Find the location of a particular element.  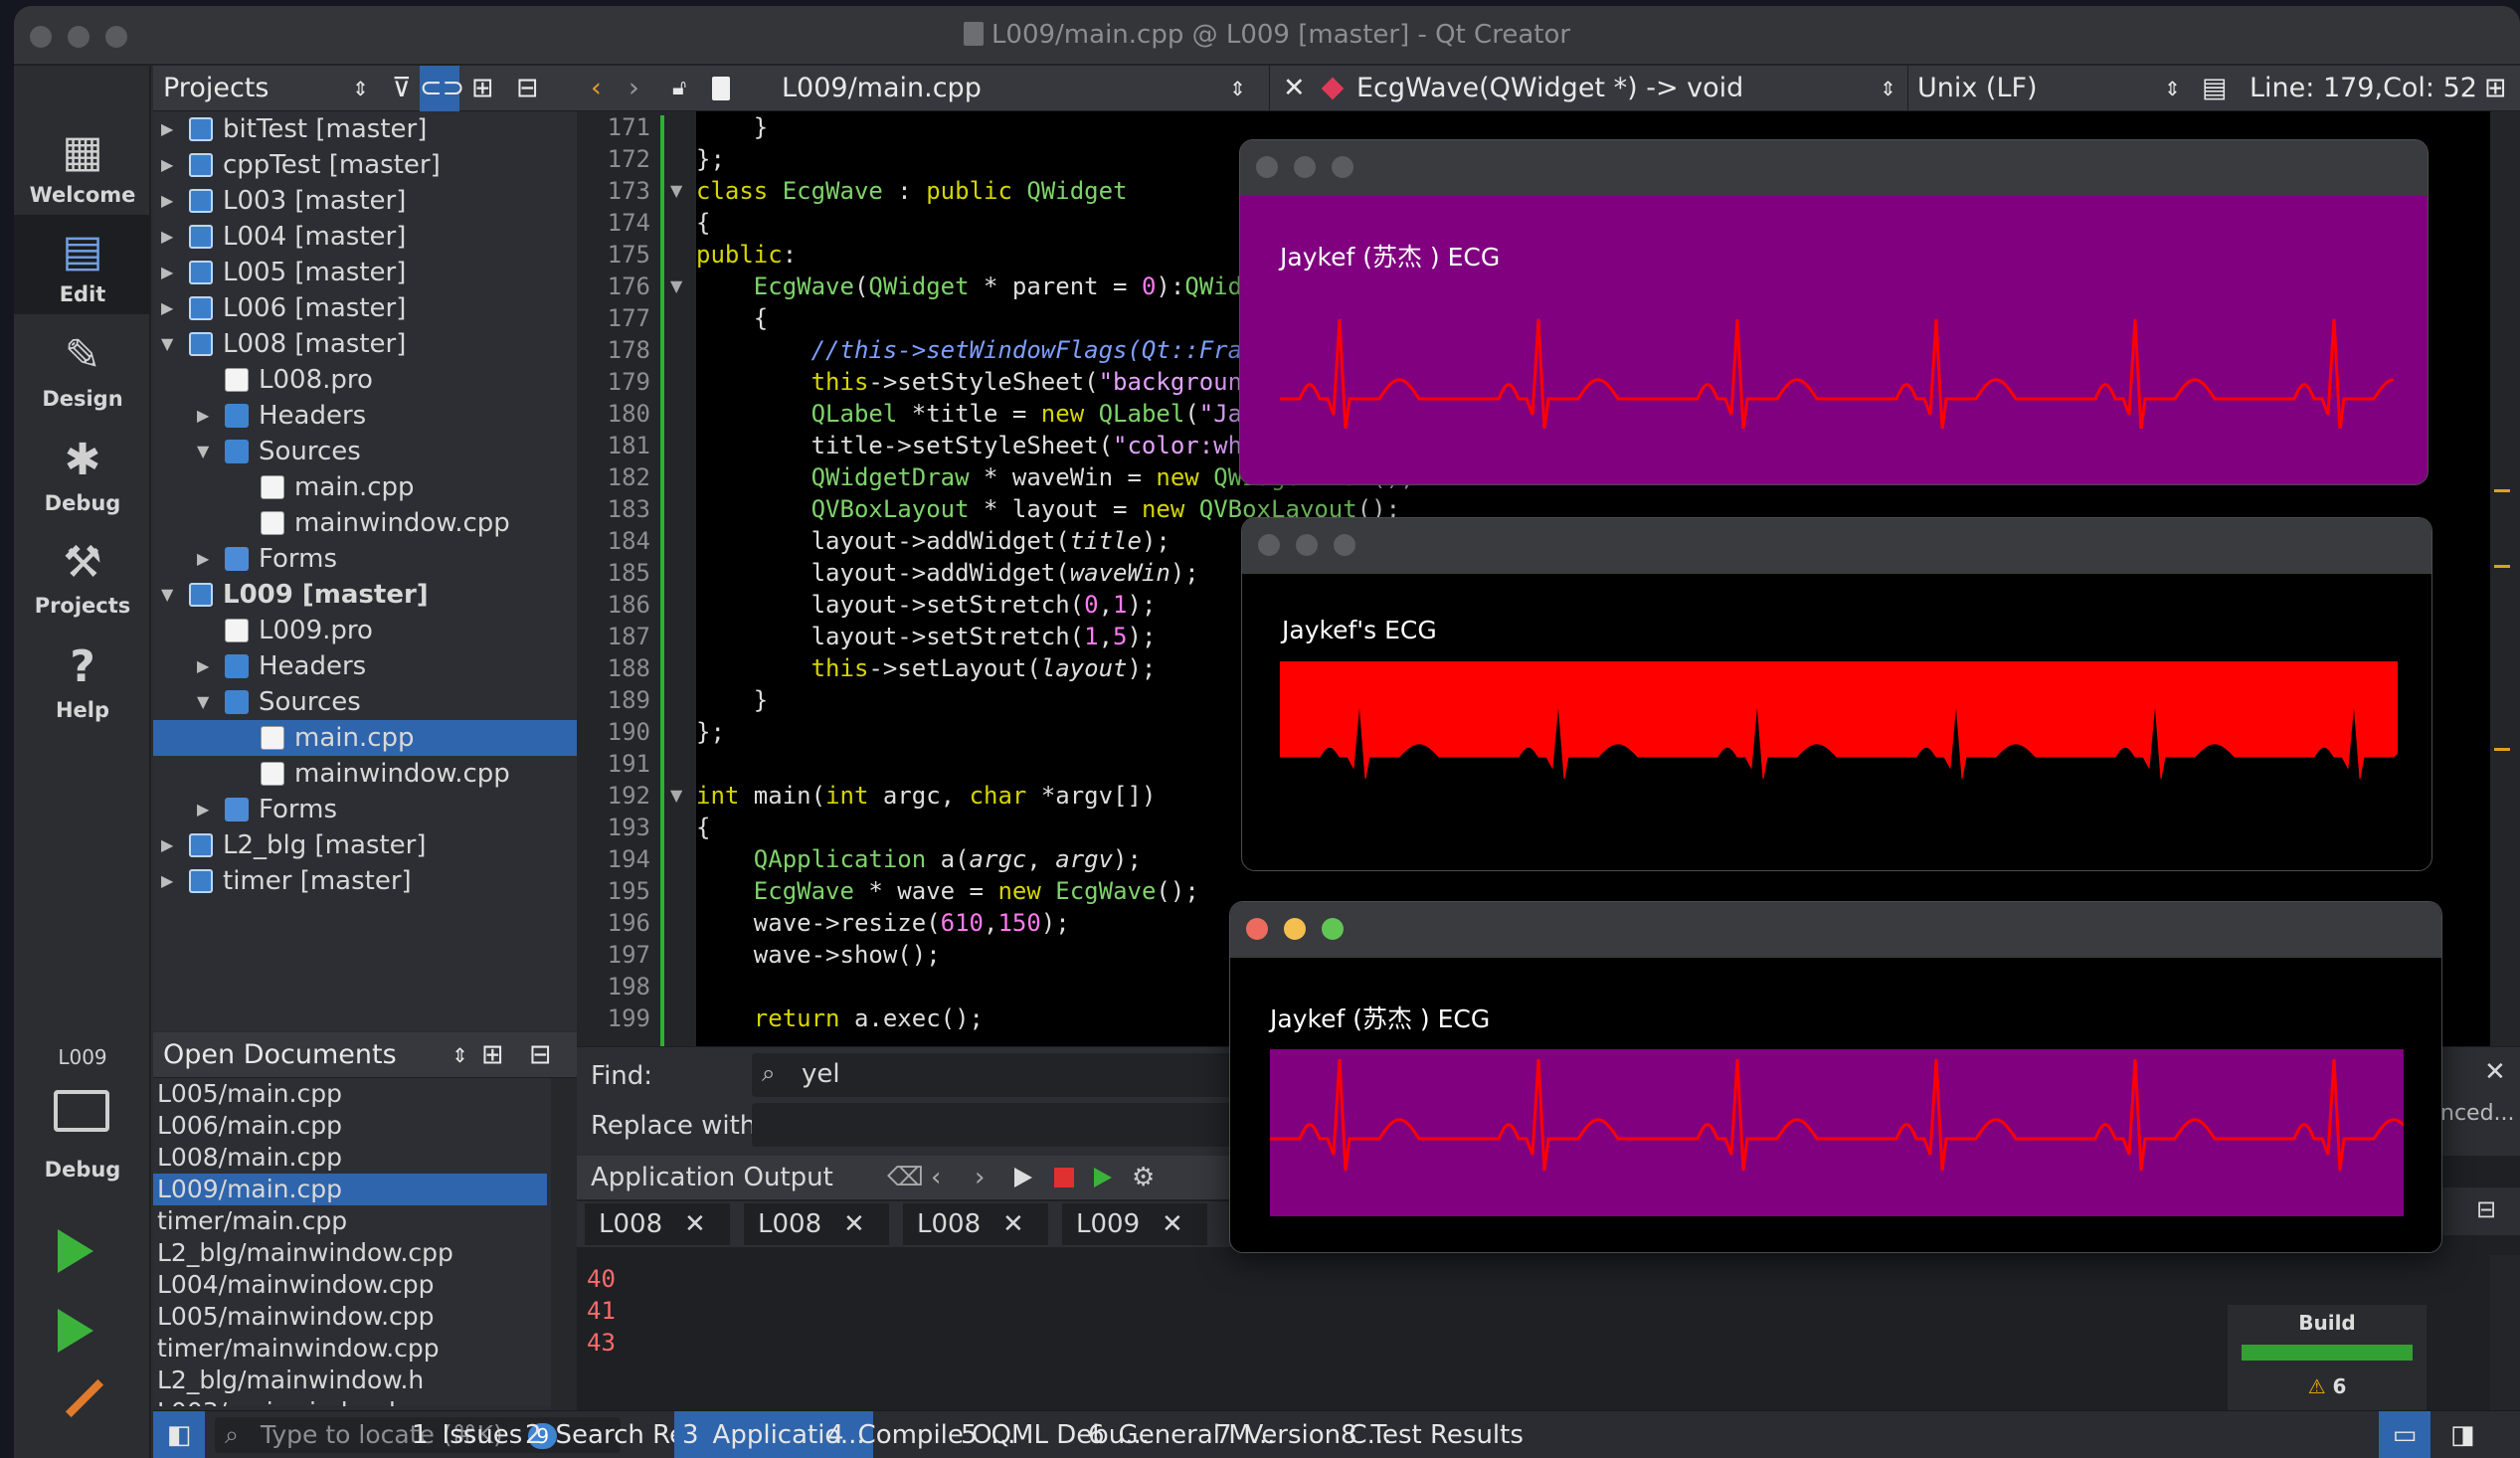

build-hammer-button is located at coordinates (84, 1398).